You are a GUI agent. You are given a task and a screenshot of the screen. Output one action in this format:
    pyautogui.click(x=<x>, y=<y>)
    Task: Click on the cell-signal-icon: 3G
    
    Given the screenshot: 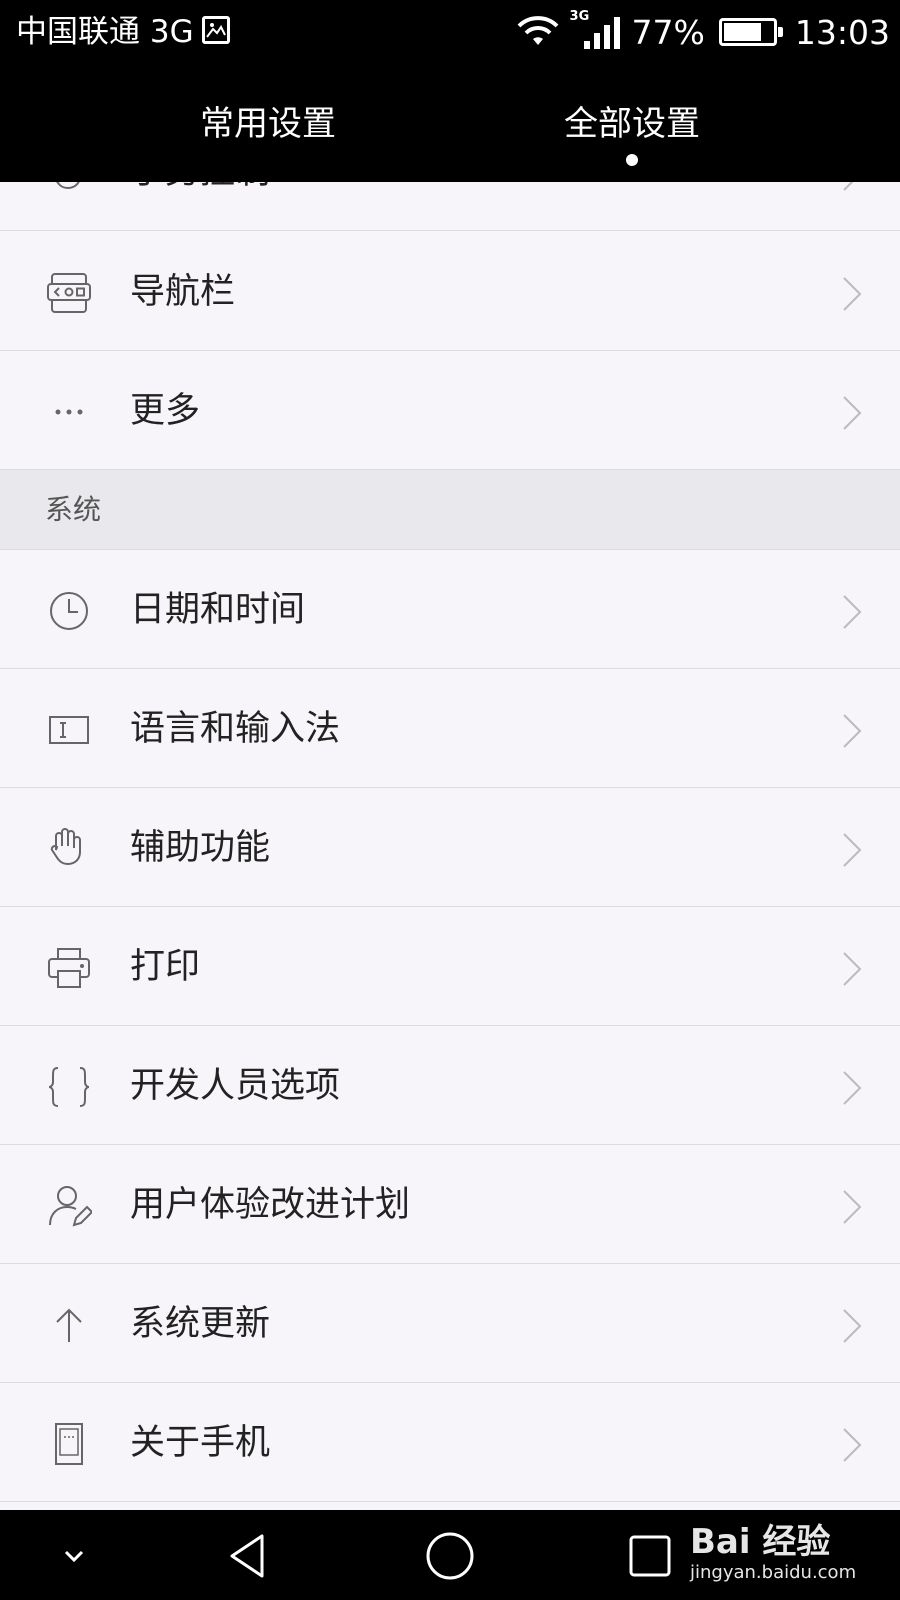 What is the action you would take?
    pyautogui.click(x=596, y=30)
    